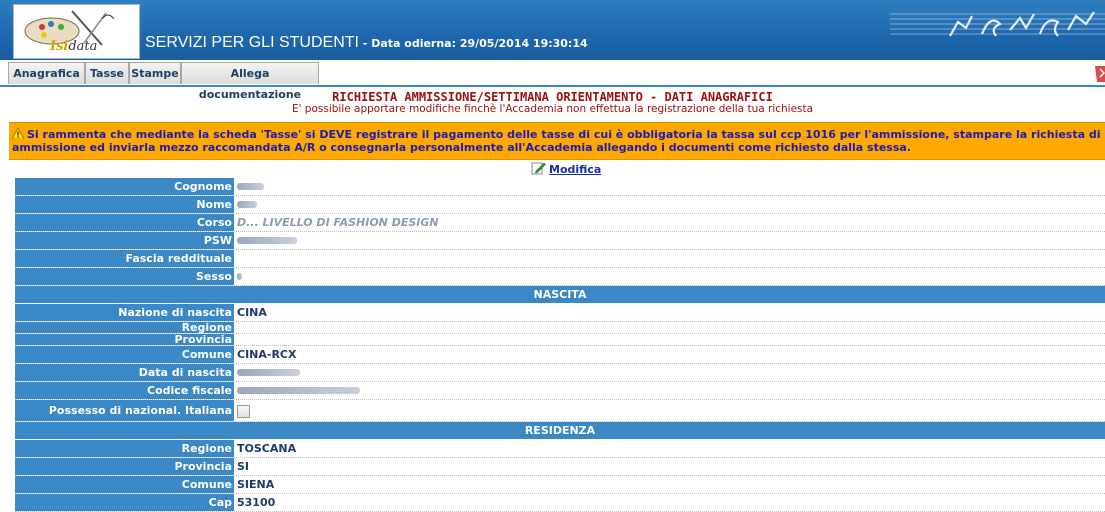 This screenshot has height=512, width=1105. What do you see at coordinates (124, 240) in the screenshot?
I see `psw-label: PSW` at bounding box center [124, 240].